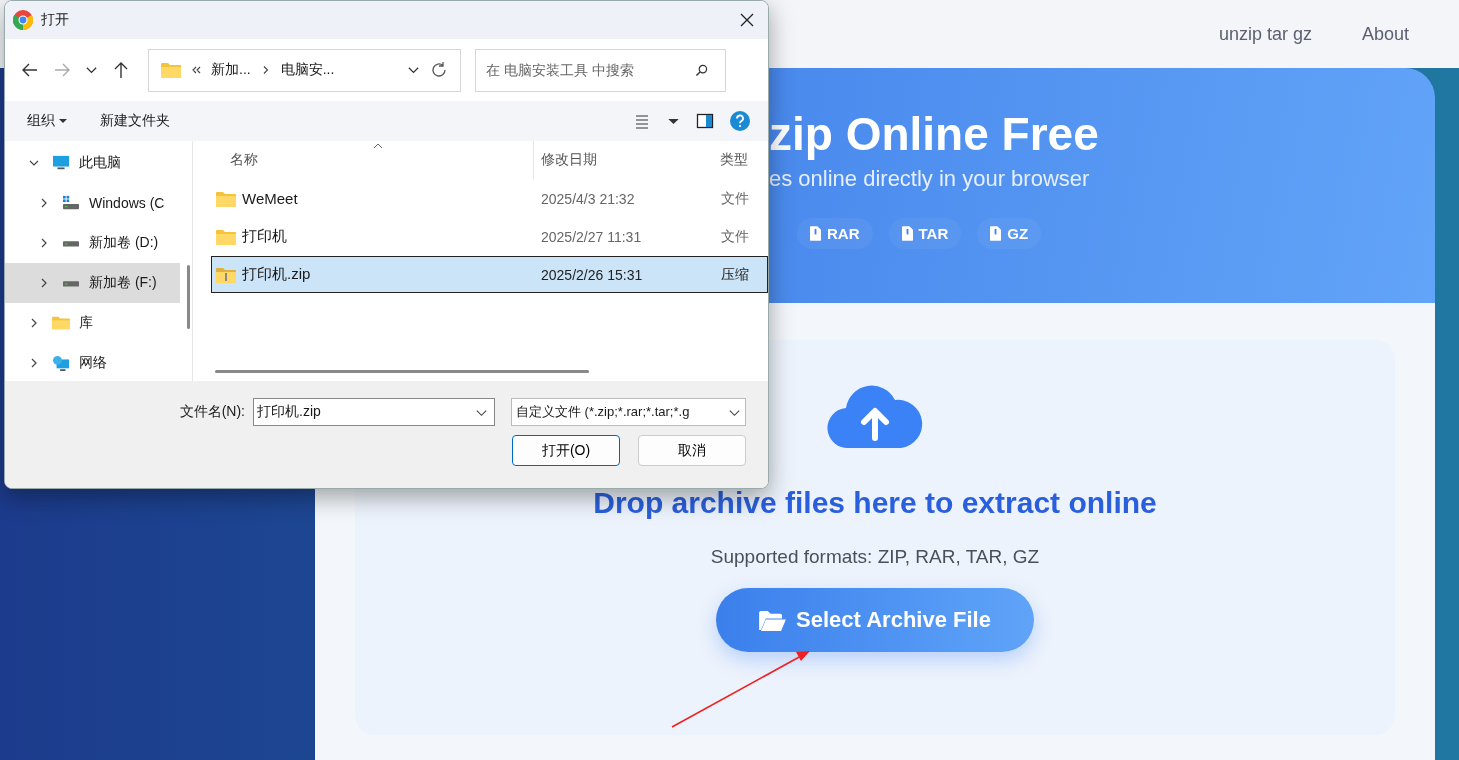 The height and width of the screenshot is (760, 1459). I want to click on caret-icon, so click(63, 121).